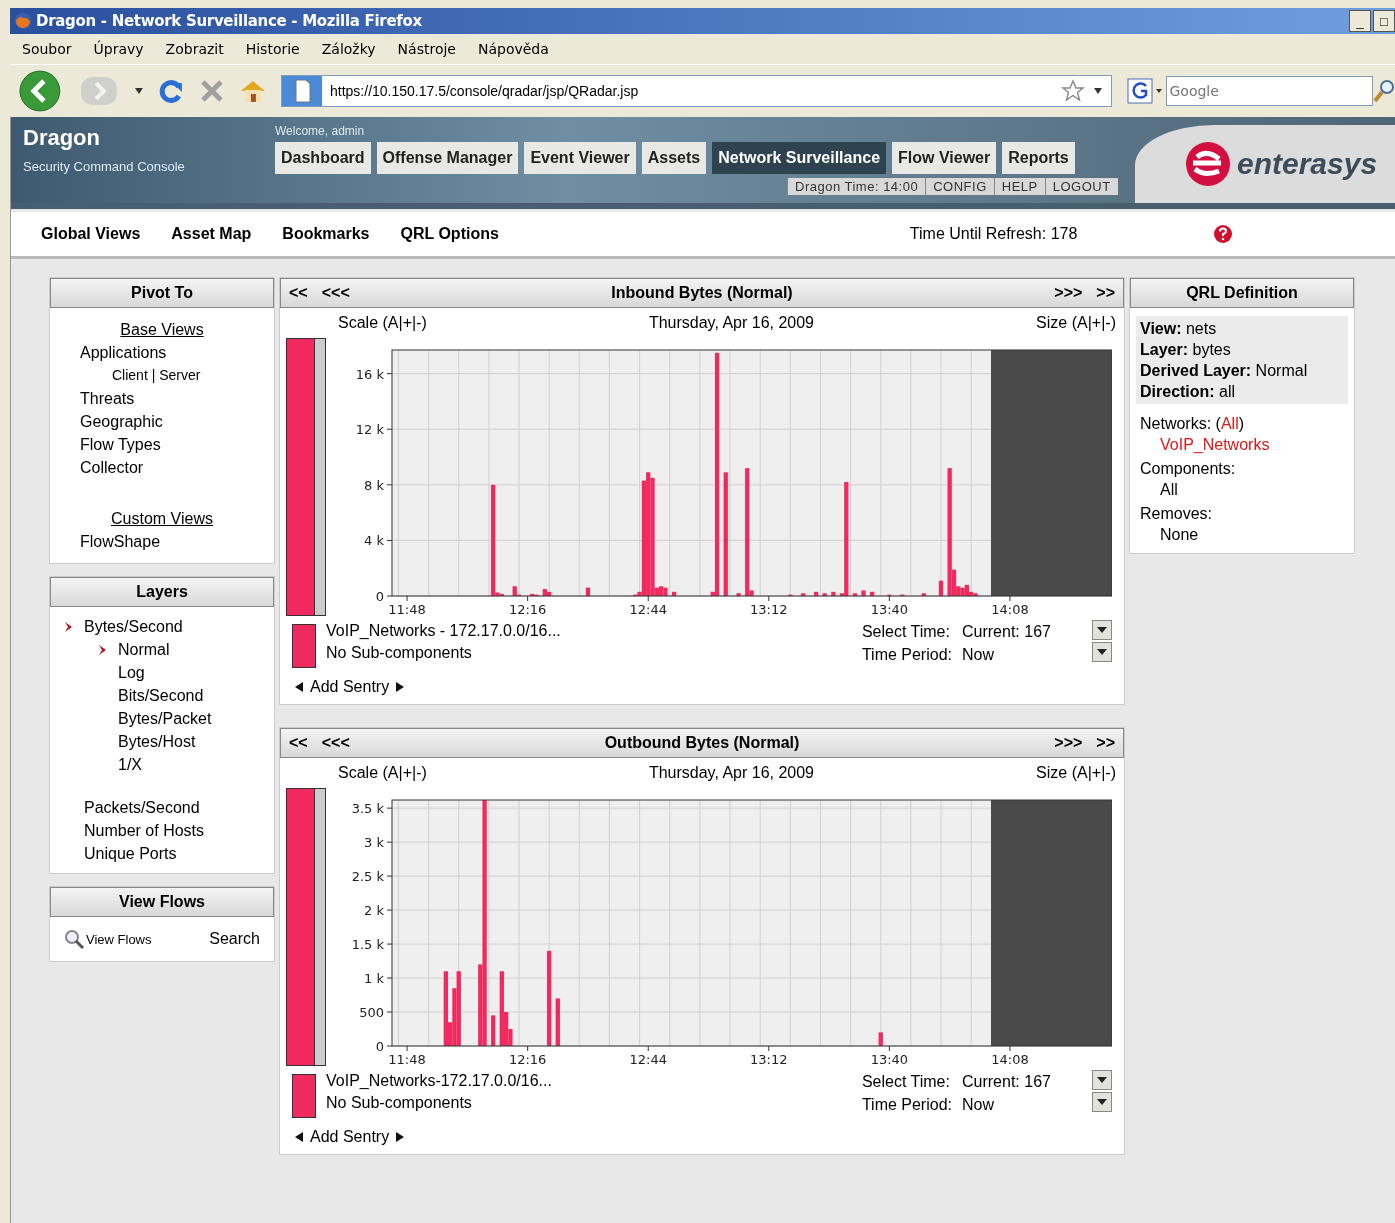 This screenshot has width=1395, height=1223. I want to click on panel-header: QRL Definition, so click(1242, 293).